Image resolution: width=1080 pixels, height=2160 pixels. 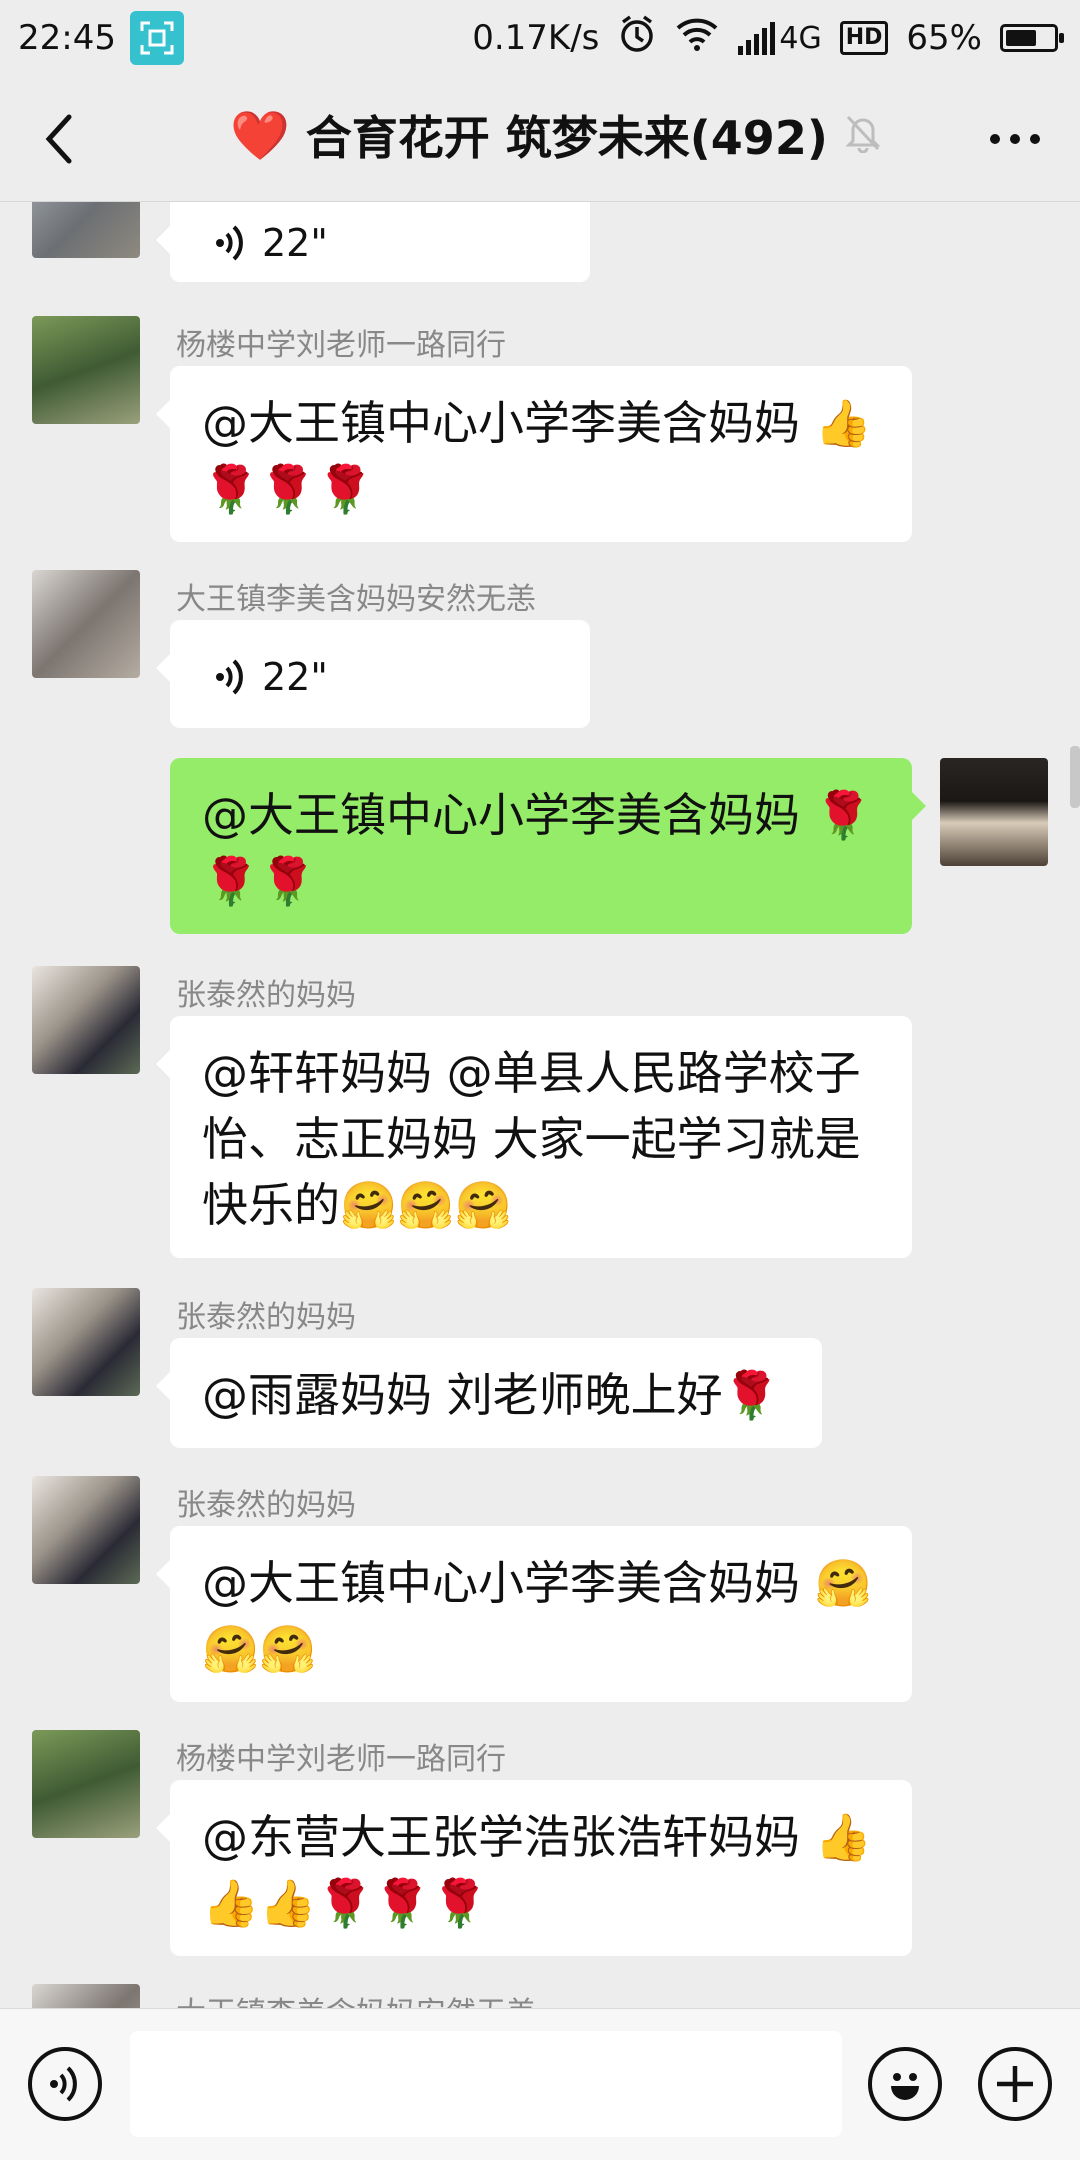 I want to click on net-speed: 0.17K/s, so click(x=536, y=38).